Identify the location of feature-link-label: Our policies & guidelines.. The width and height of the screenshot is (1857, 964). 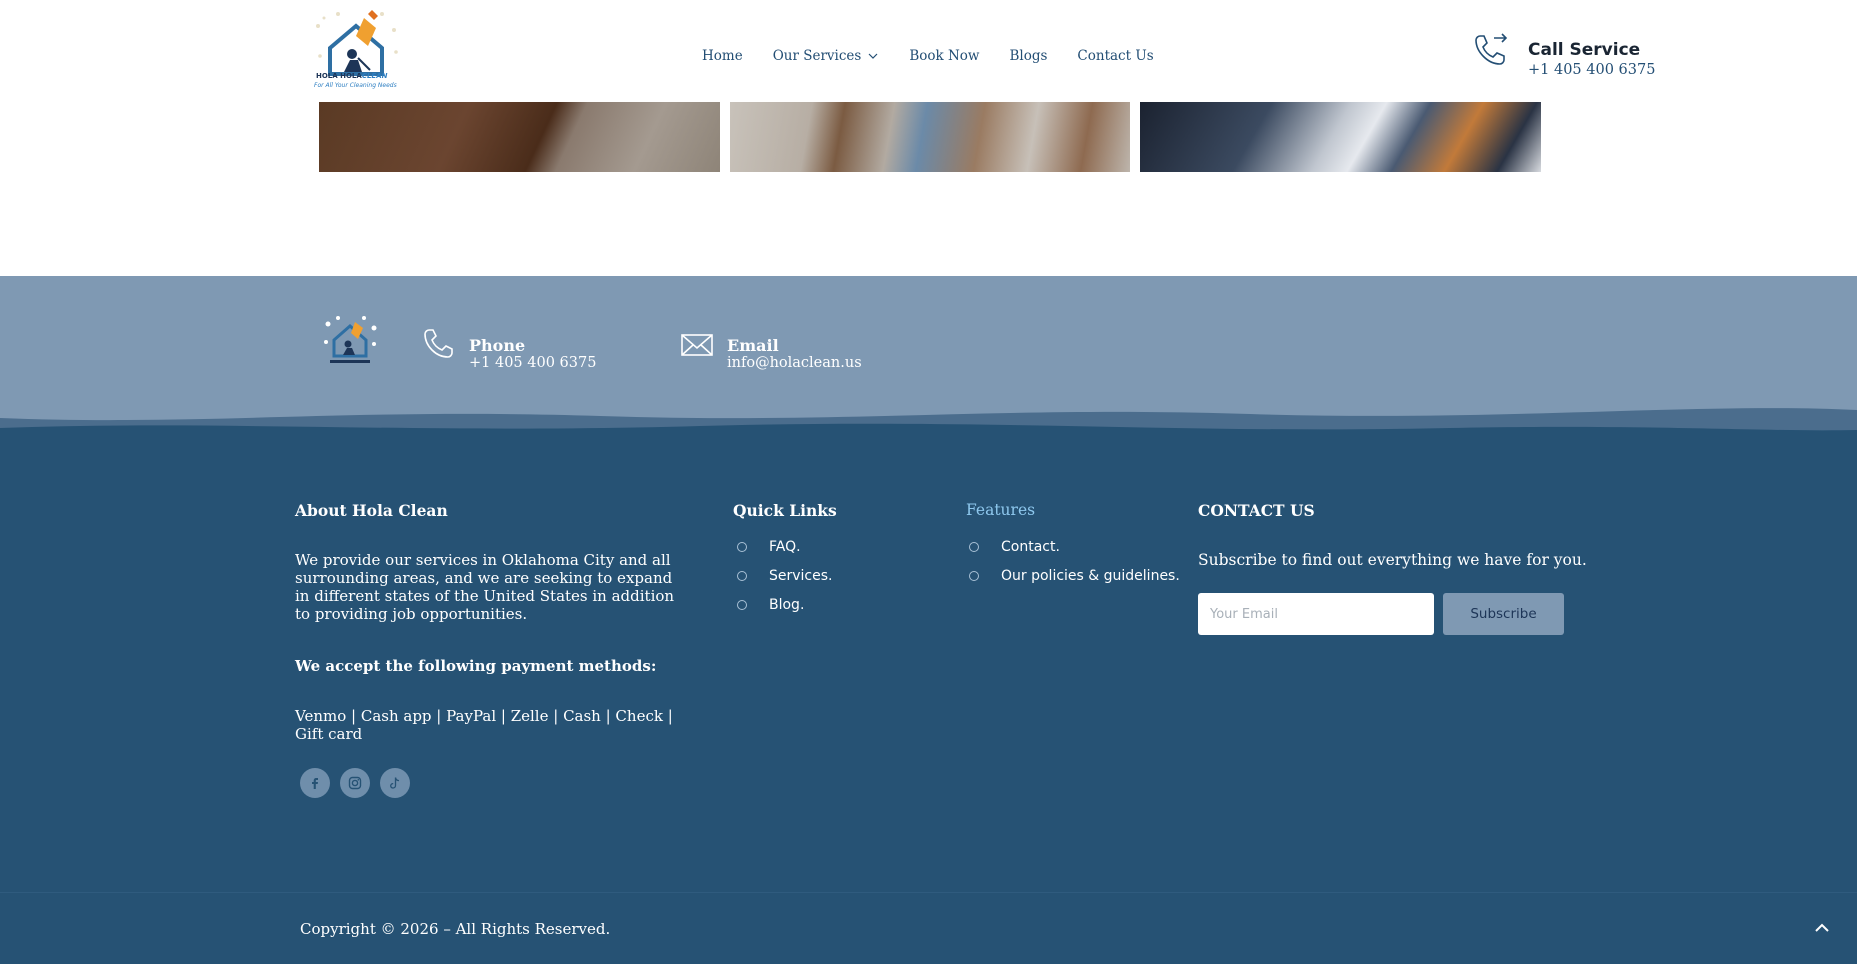
(1090, 575).